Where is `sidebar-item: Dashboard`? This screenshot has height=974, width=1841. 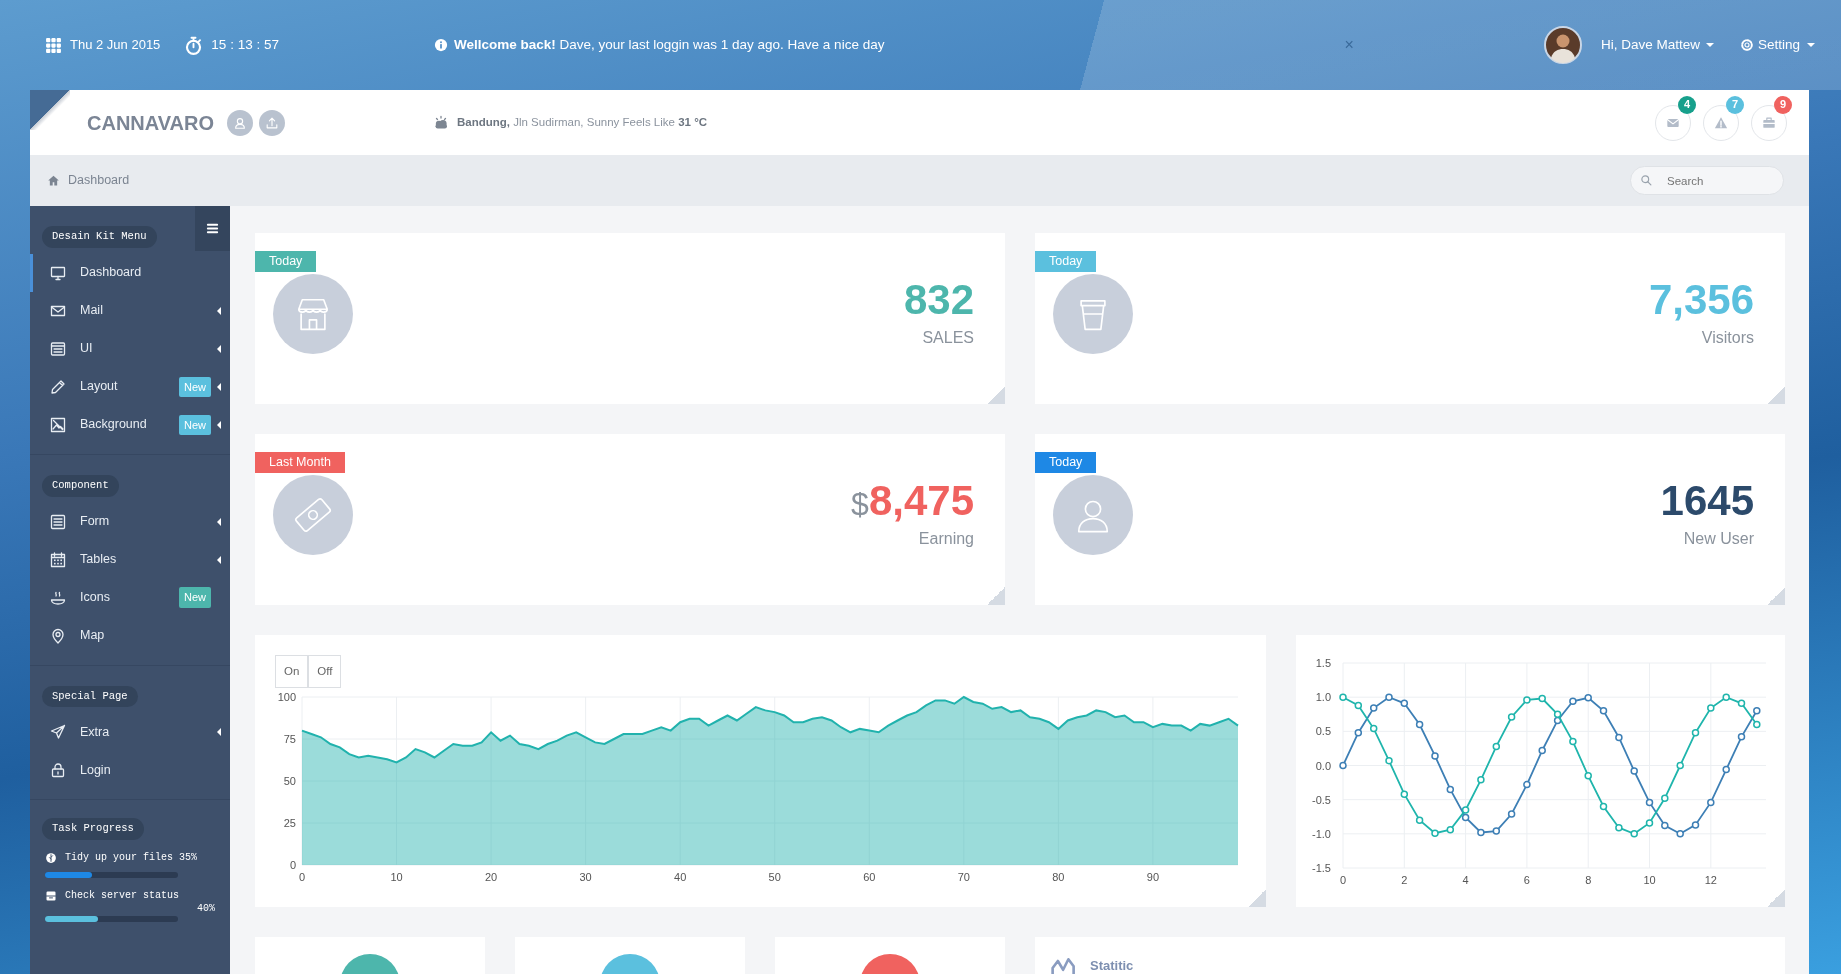 sidebar-item: Dashboard is located at coordinates (130, 272).